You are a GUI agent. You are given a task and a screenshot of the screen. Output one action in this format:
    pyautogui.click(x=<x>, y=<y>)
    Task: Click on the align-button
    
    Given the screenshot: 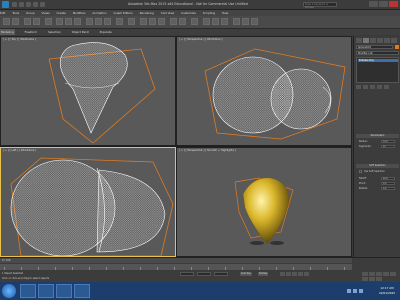 What is the action you would take?
    pyautogui.click(x=182, y=21)
    